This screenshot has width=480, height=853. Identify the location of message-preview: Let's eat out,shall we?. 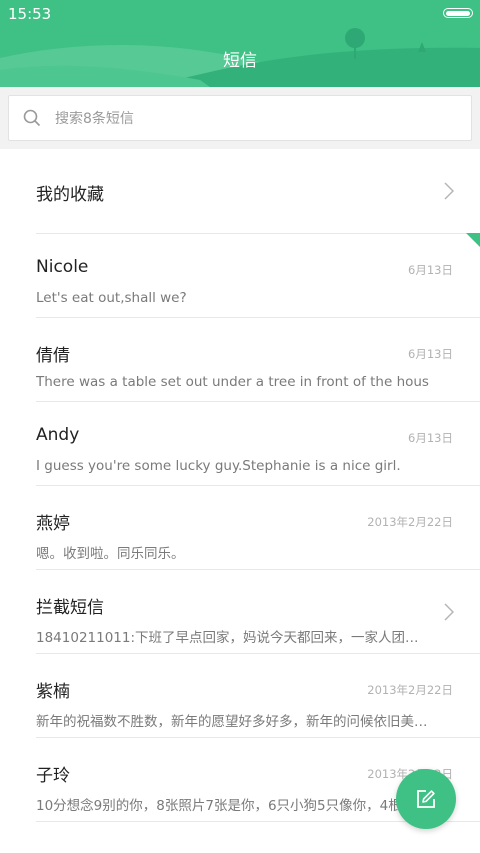
(111, 298).